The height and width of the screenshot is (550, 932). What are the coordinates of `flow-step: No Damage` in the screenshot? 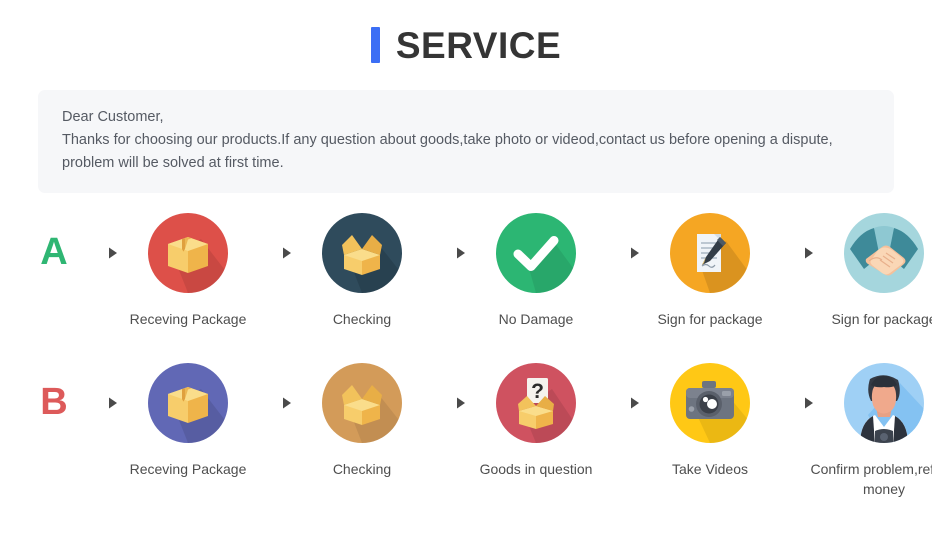 It's located at (536, 270).